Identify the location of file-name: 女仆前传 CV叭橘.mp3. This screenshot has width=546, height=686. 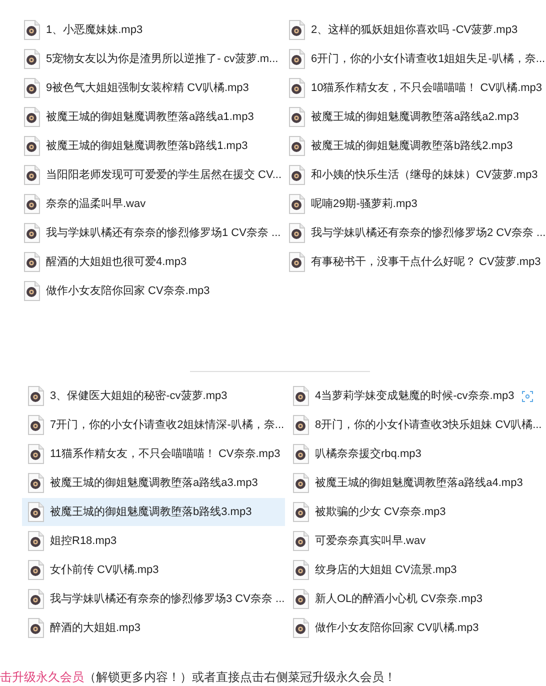
(104, 570).